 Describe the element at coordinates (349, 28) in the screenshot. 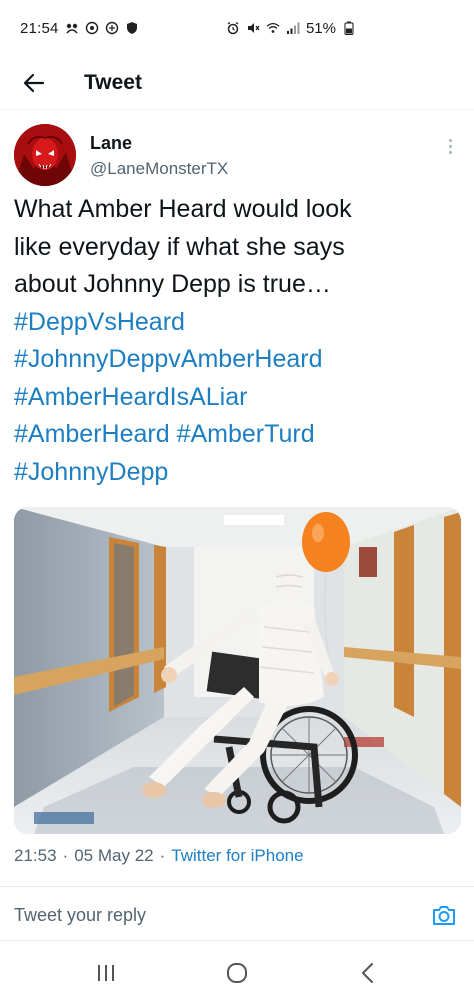

I see `battery-icon` at that location.